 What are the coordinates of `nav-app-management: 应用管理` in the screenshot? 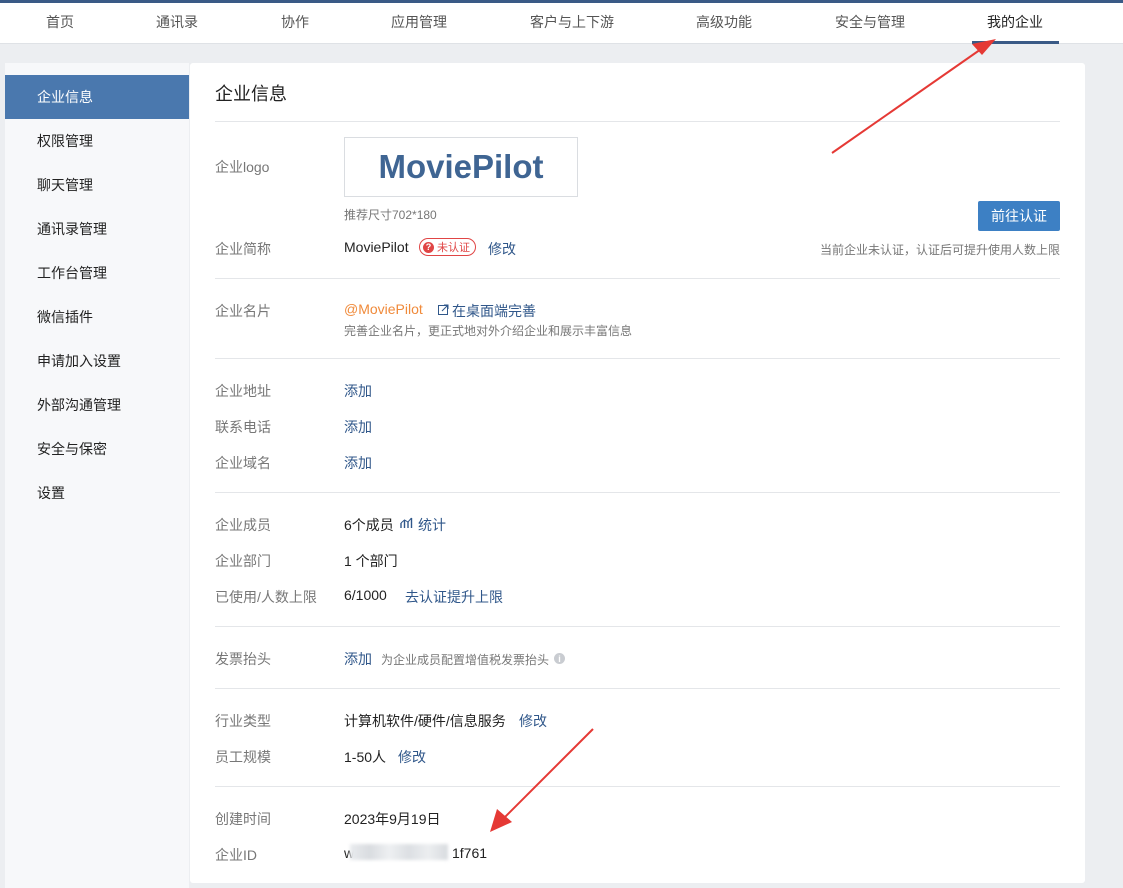 It's located at (419, 23).